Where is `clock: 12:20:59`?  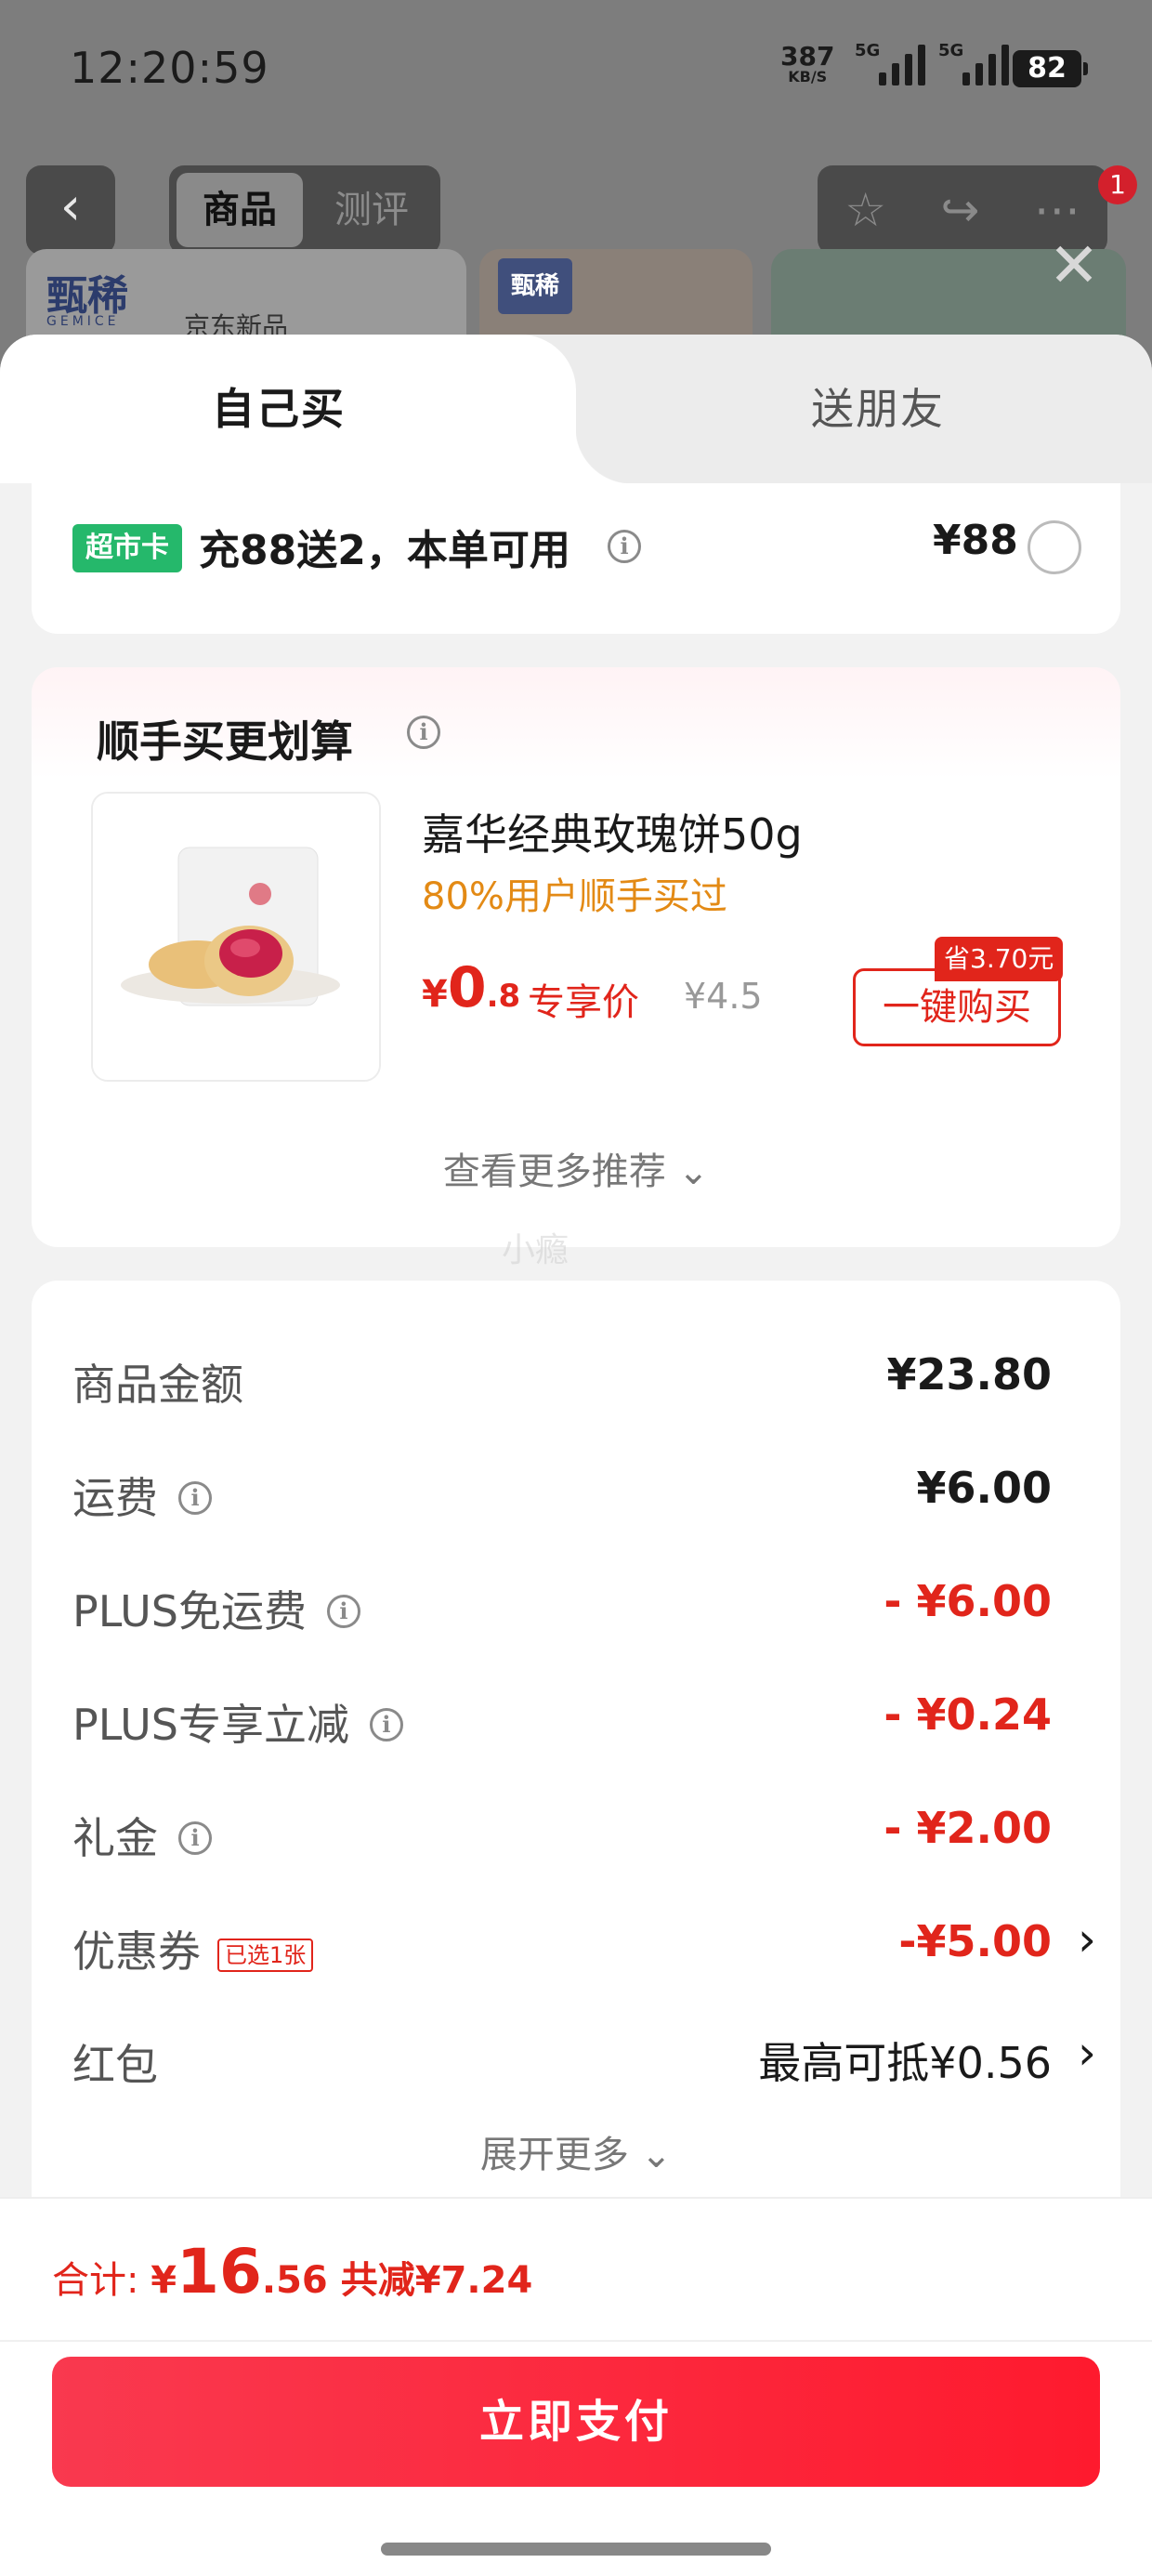 clock: 12:20:59 is located at coordinates (169, 68).